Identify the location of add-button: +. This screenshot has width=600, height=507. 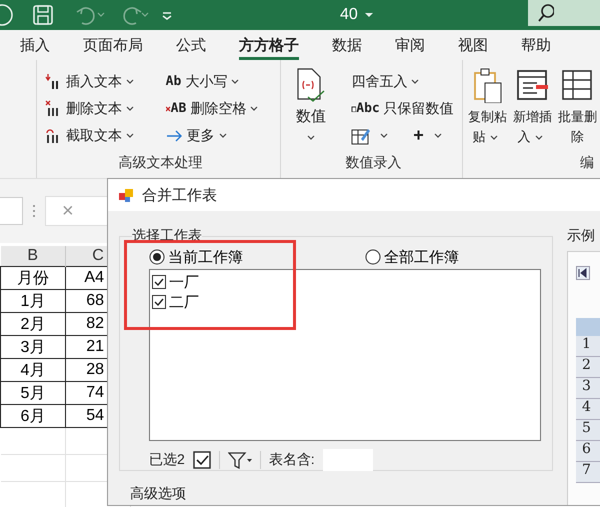
(430, 135).